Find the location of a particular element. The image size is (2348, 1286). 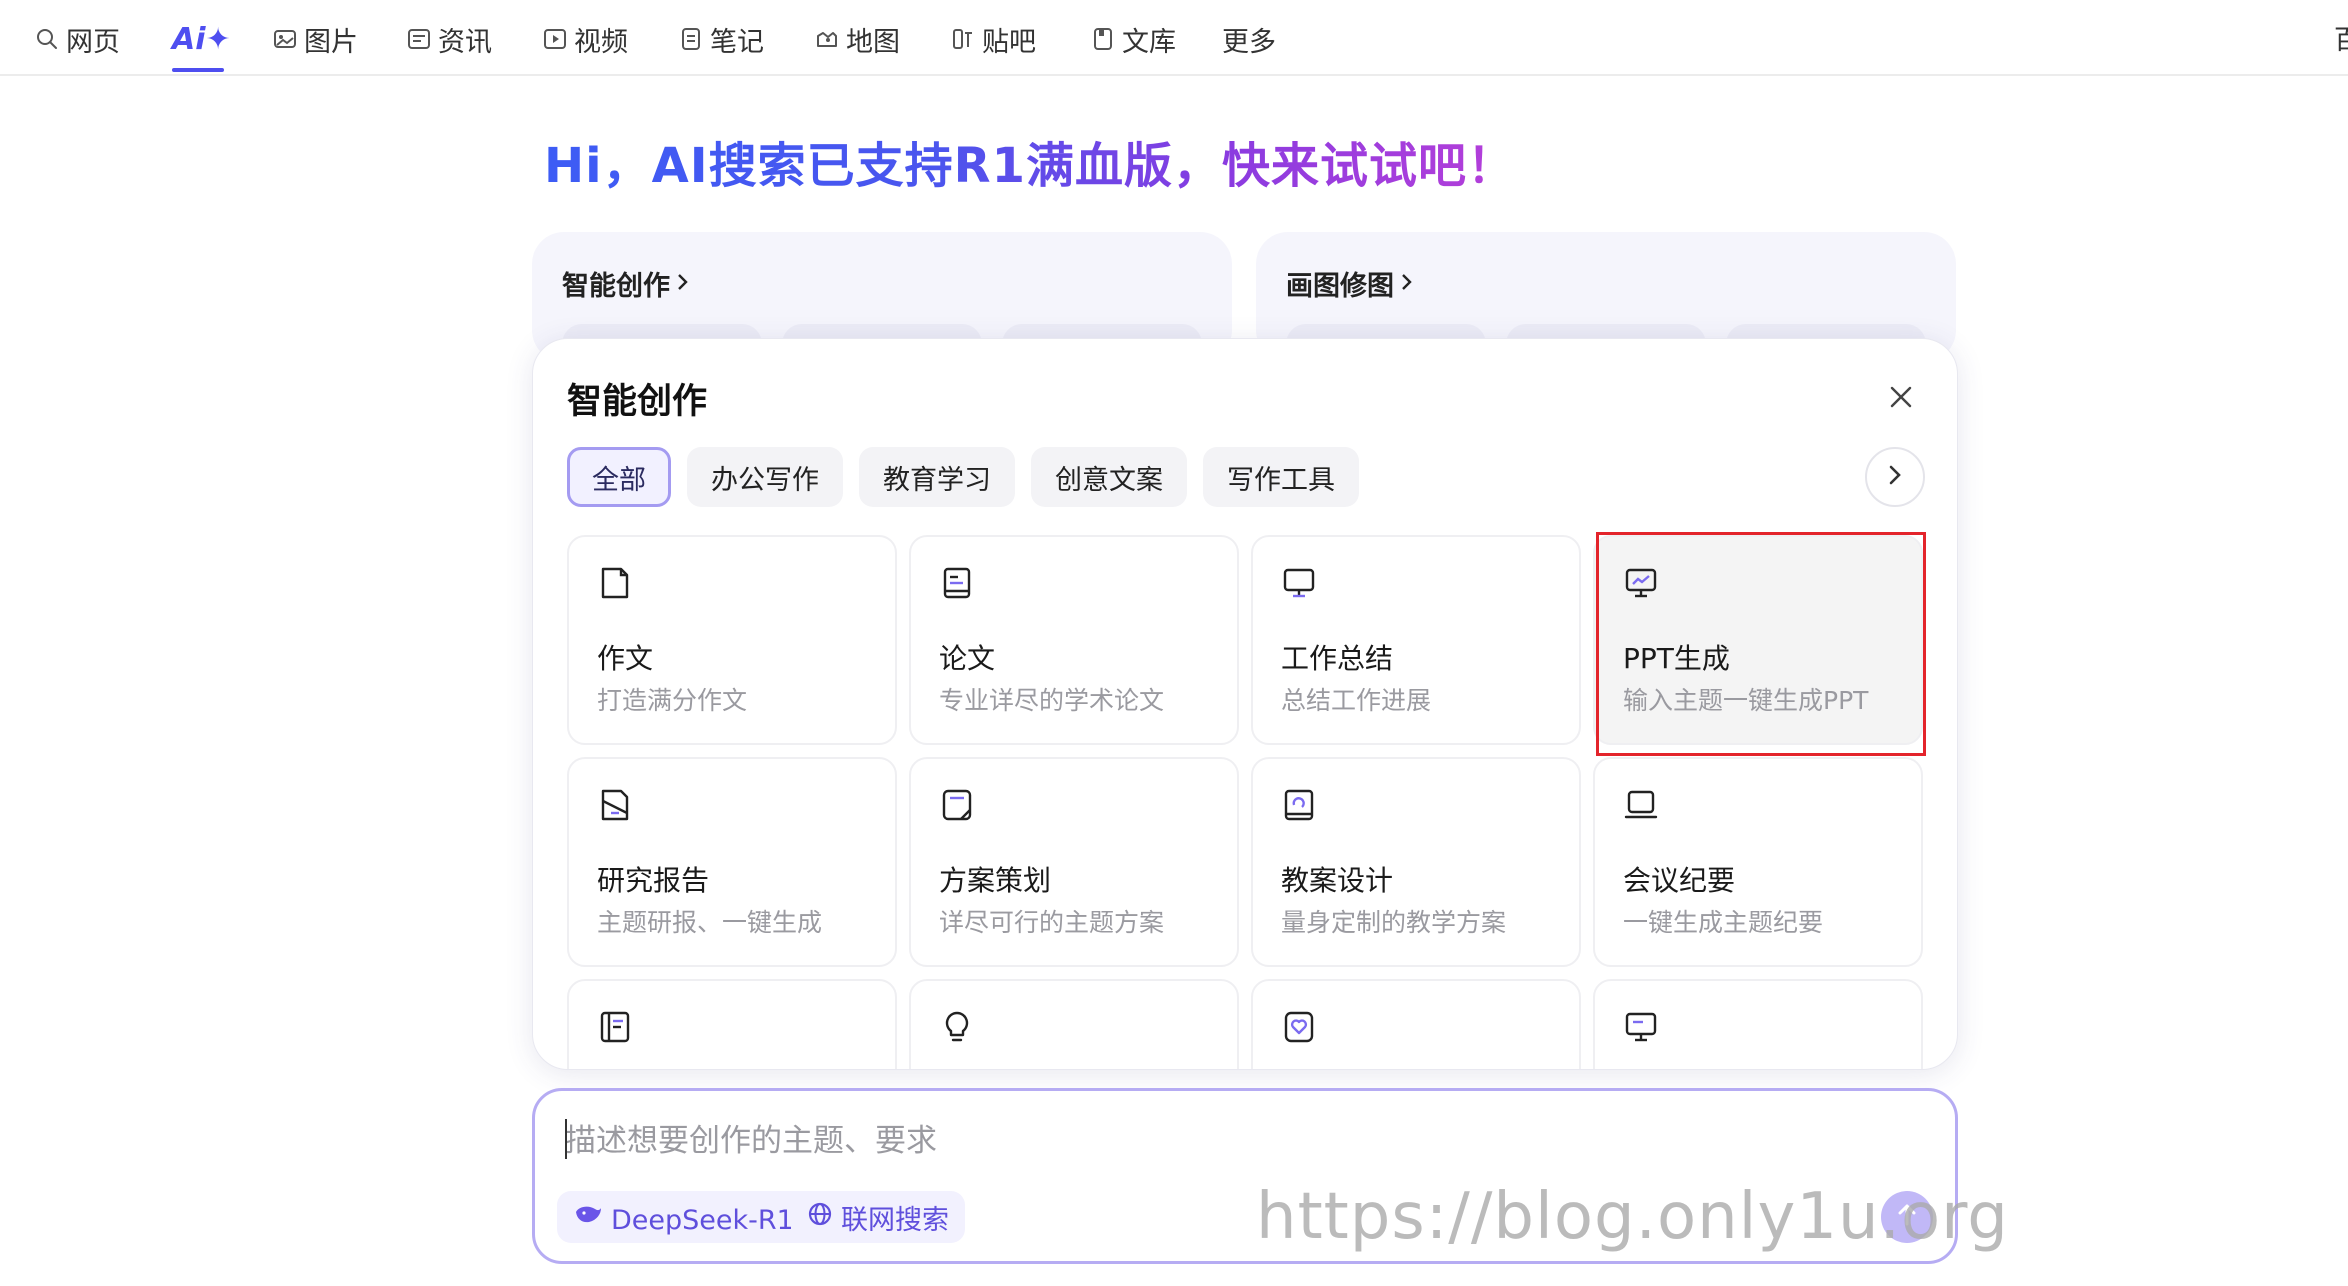

web-search-chip: 联网搜索 is located at coordinates (878, 1217).